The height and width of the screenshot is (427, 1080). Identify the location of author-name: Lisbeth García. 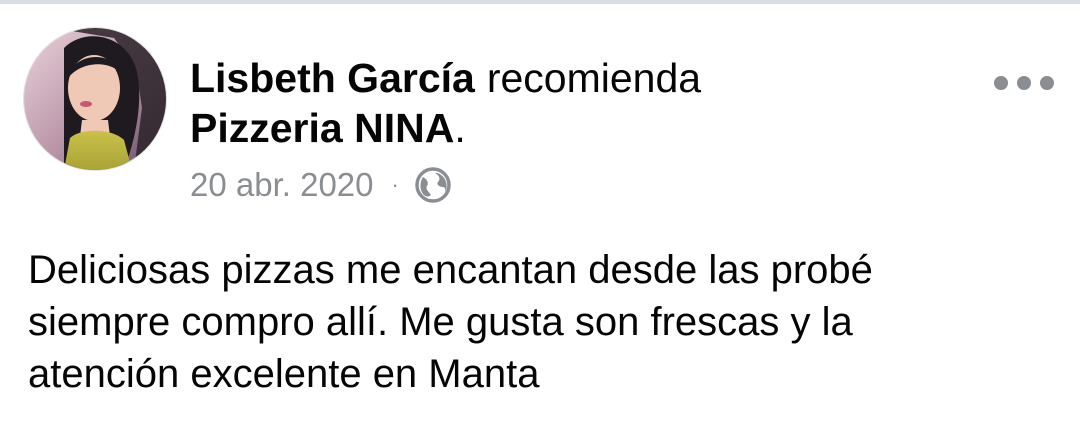
(332, 78).